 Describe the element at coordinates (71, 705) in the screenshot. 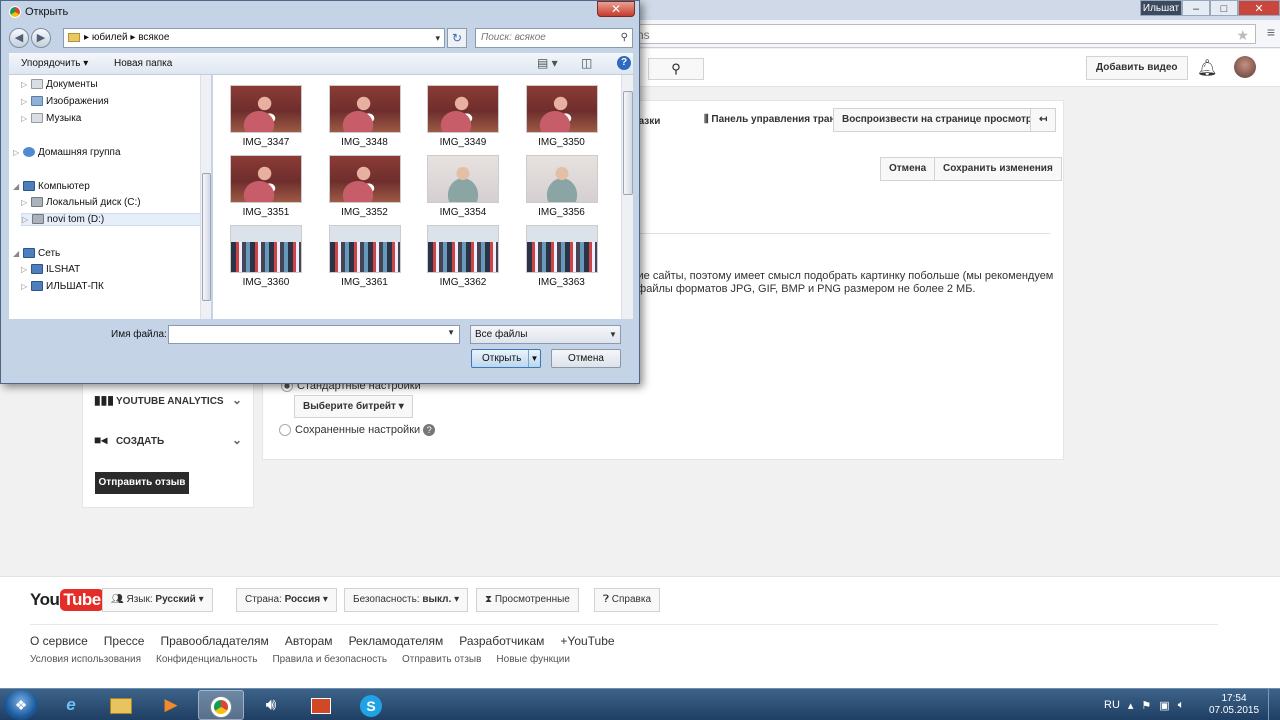

I see `ie-icon: e` at that location.